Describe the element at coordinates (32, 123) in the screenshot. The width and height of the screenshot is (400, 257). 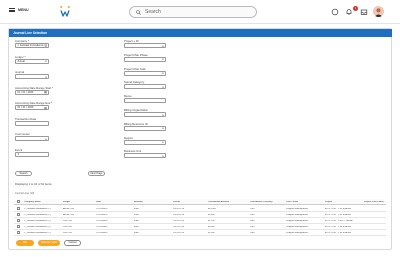
I see `left-field-input` at that location.